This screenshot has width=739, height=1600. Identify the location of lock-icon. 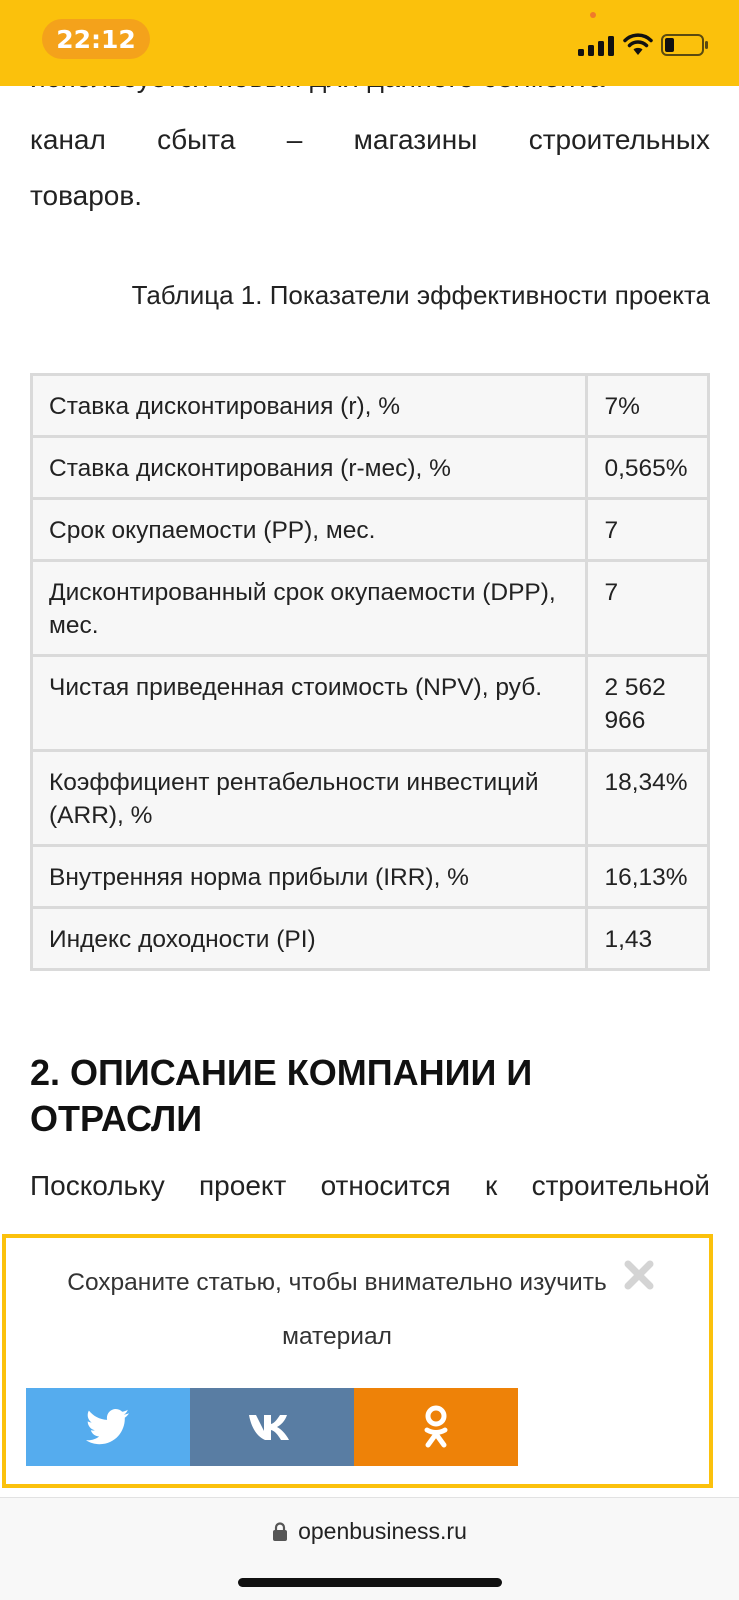
(280, 1531).